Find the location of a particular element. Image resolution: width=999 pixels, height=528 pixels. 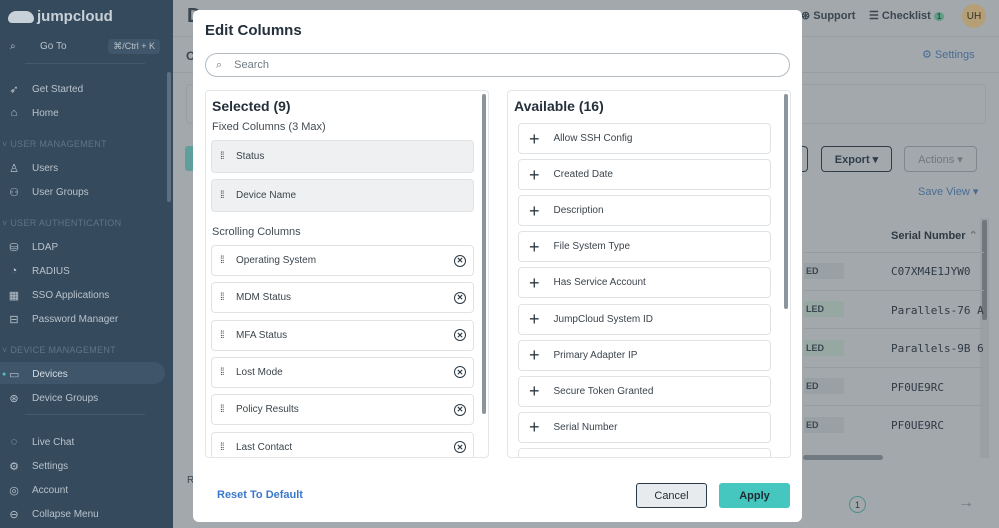

sidebar-item-get-started: ➶ Get Started is located at coordinates (45, 89).